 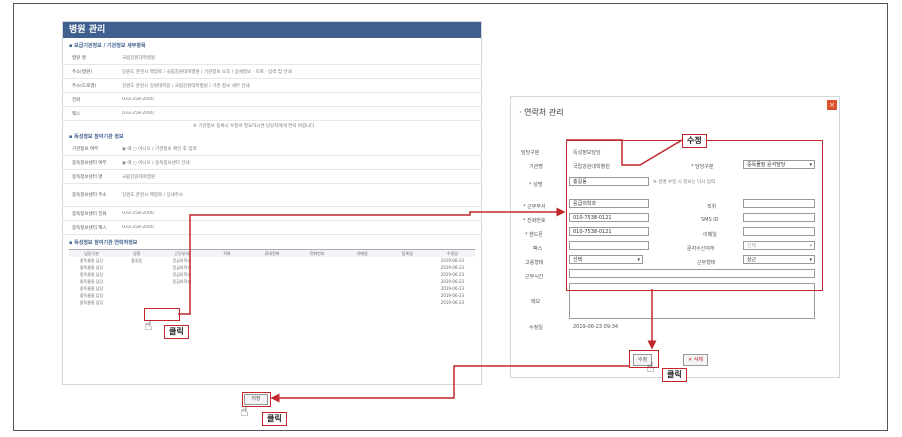 I want to click on arrow-open-dialog, so click(x=372, y=261).